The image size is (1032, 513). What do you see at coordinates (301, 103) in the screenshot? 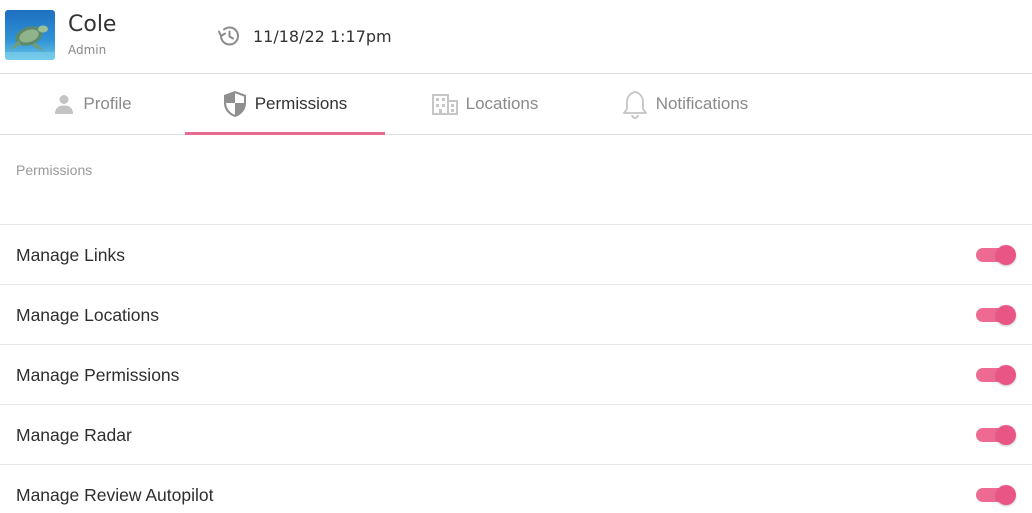
I see `tab-label-permissions: Permissions` at bounding box center [301, 103].